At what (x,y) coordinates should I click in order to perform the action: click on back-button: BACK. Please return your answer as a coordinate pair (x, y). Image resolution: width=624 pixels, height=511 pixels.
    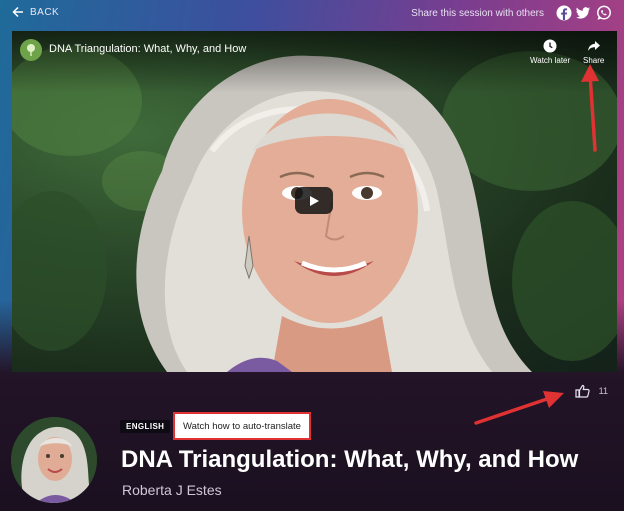
    Looking at the image, I should click on (35, 12).